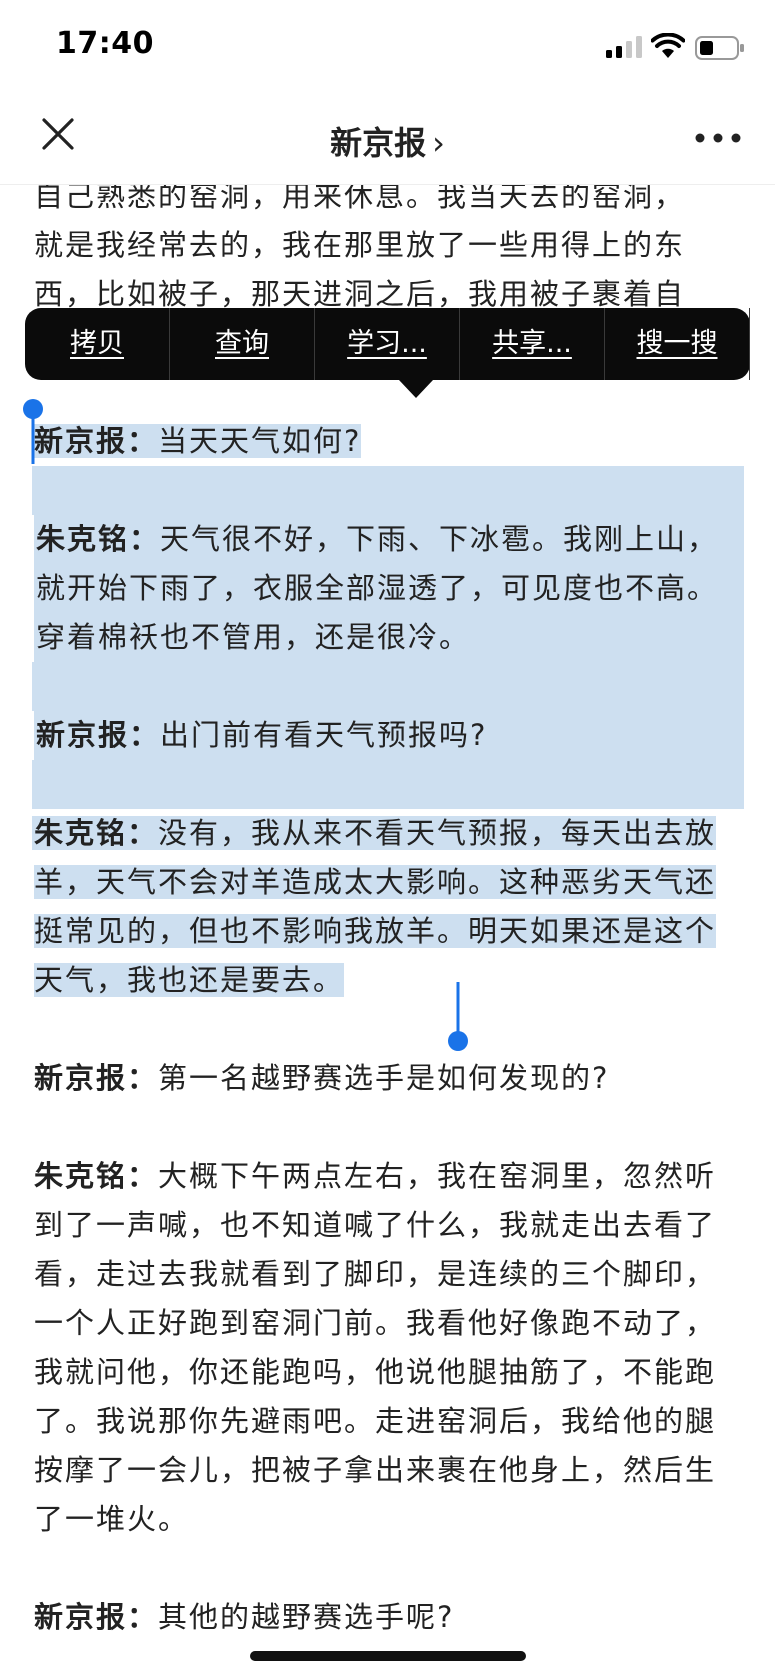 The width and height of the screenshot is (775, 1678). Describe the element at coordinates (97, 344) in the screenshot. I see `menu-item-copy: 拷贝` at that location.